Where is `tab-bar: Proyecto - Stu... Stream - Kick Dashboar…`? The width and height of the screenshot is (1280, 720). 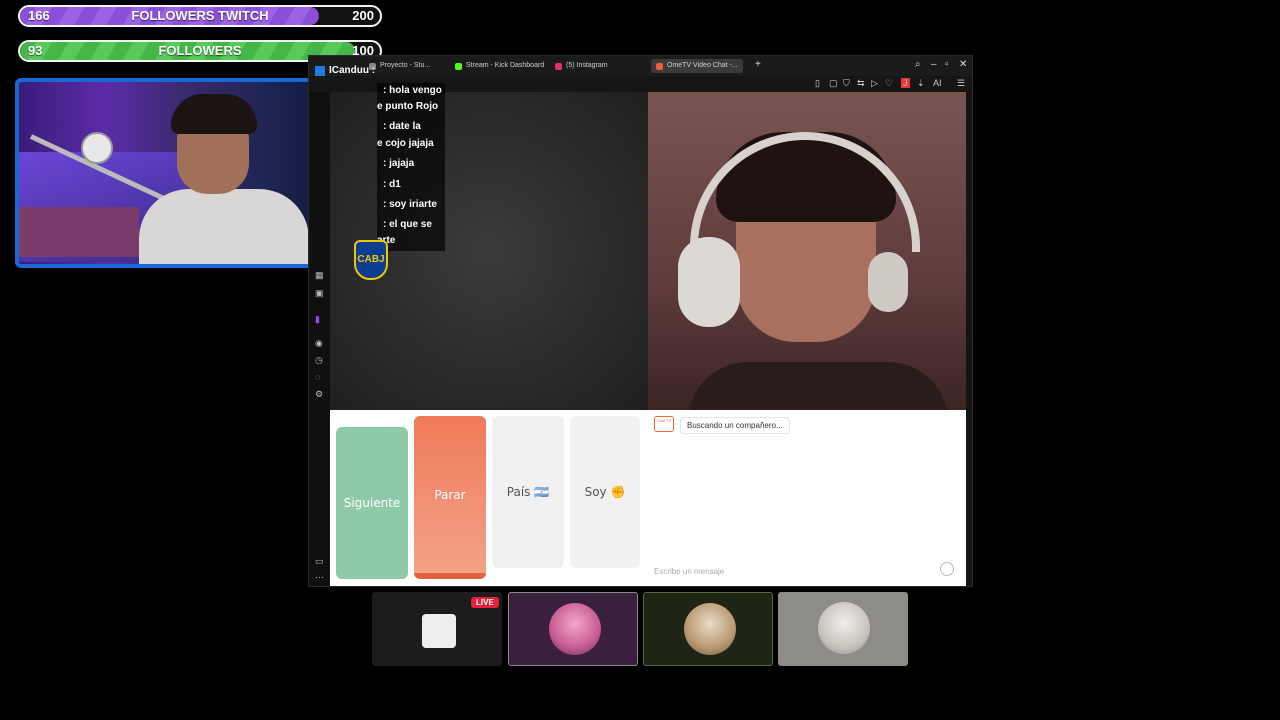
tab-bar: Proyecto - Stu... Stream - Kick Dashboar… is located at coordinates (640, 66).